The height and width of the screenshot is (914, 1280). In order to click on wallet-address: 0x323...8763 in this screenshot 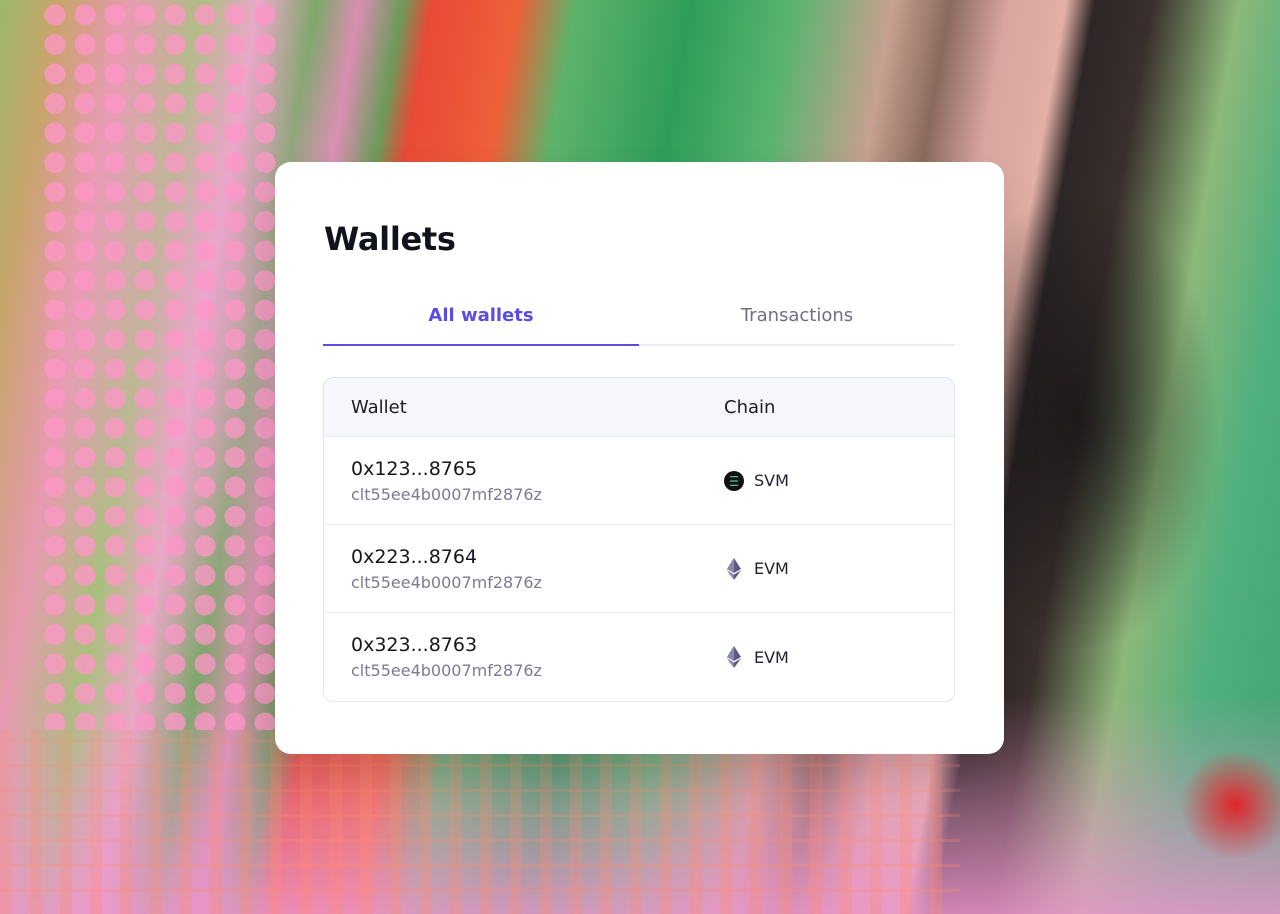, I will do `click(414, 645)`.